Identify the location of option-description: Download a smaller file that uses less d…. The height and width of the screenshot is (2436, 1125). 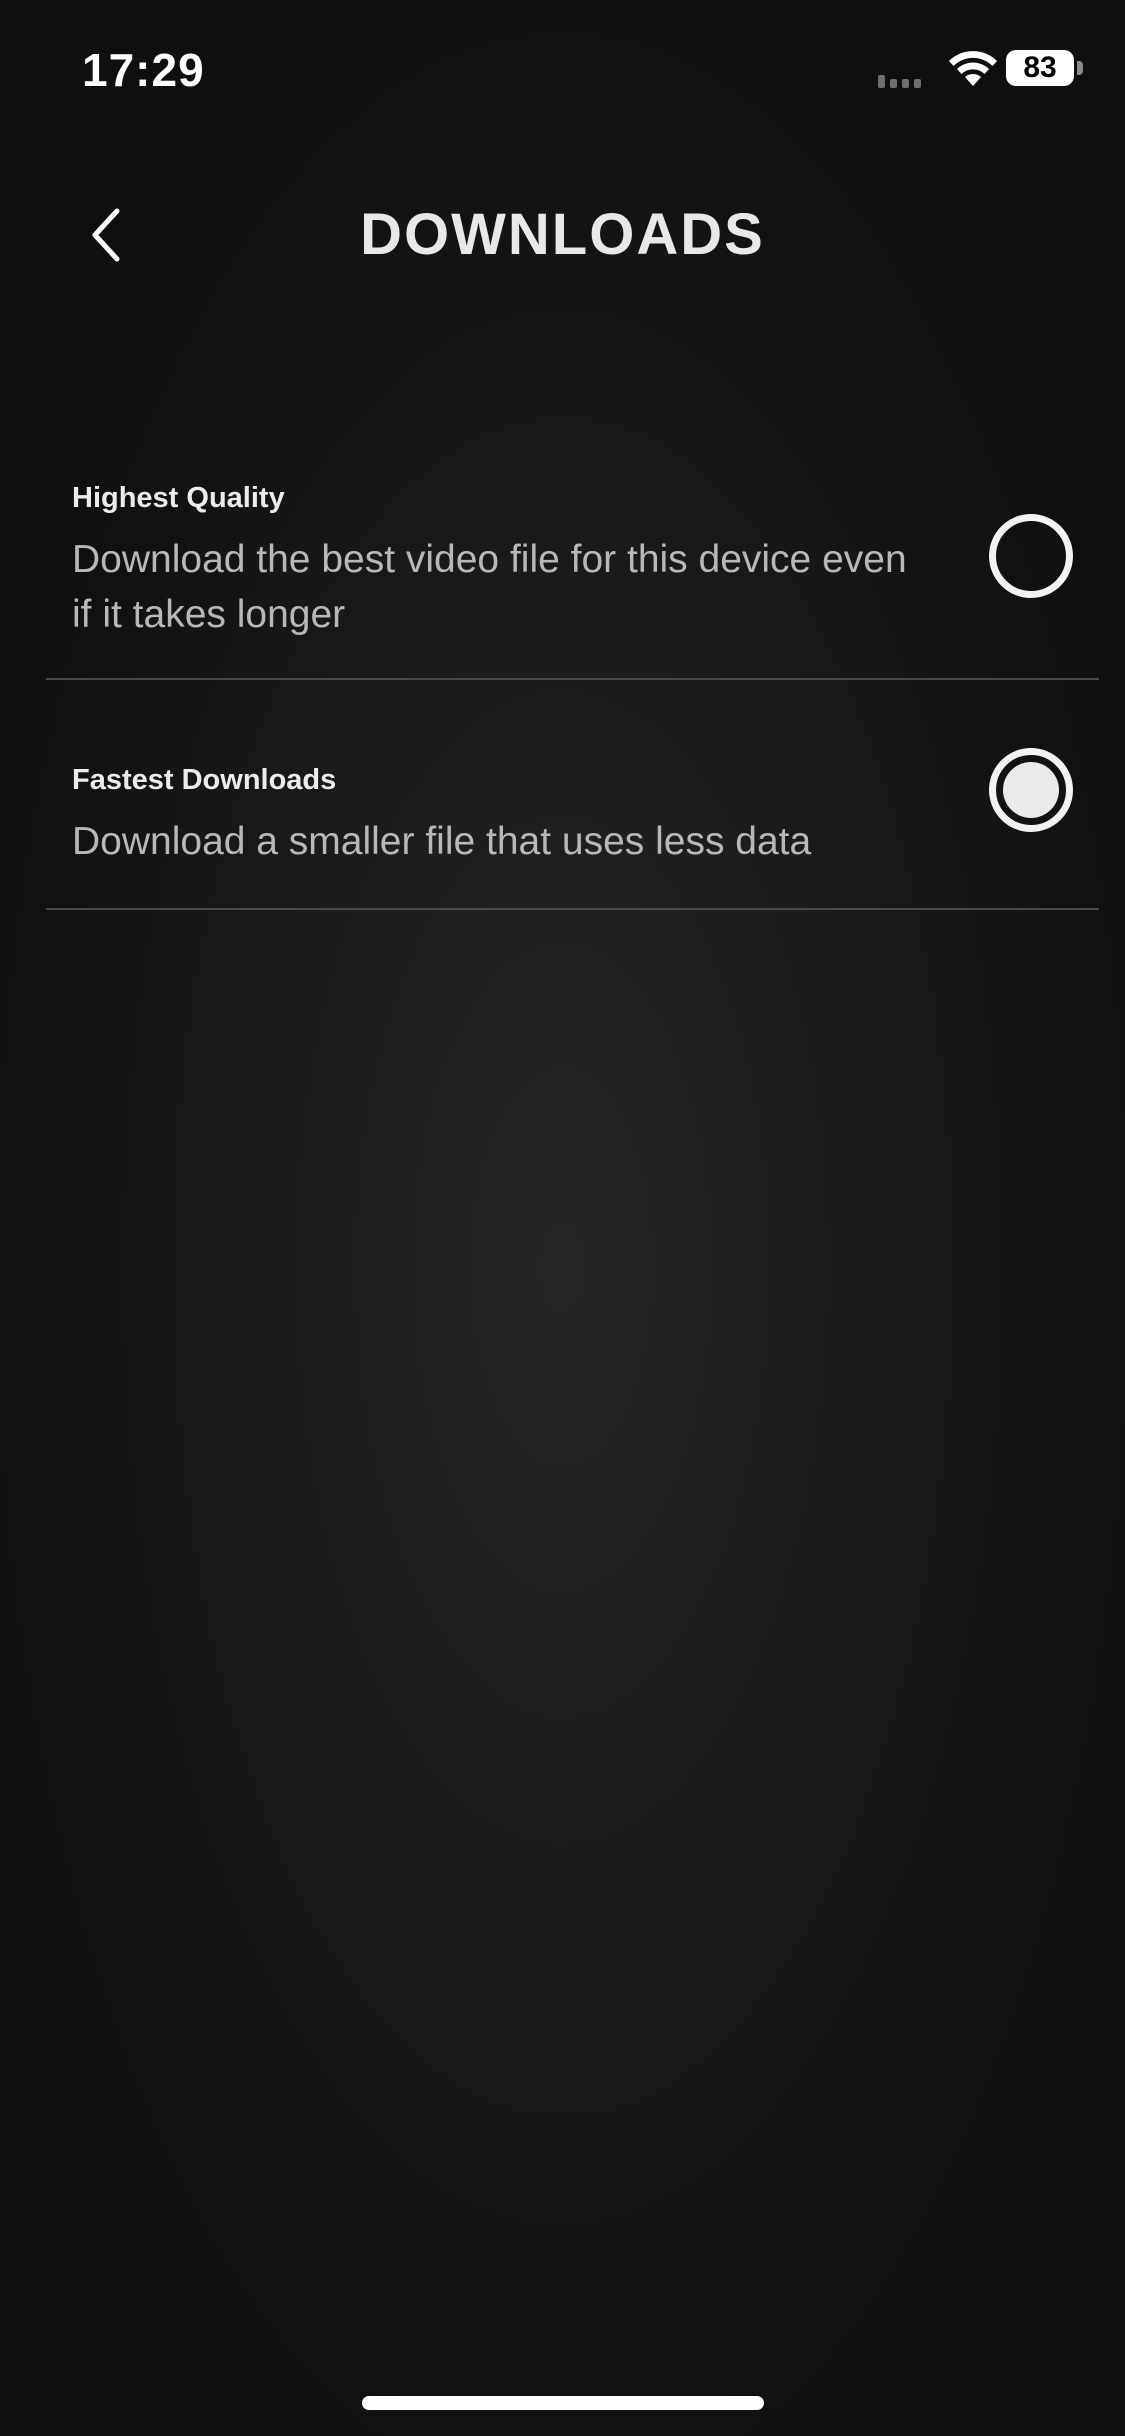
(442, 841).